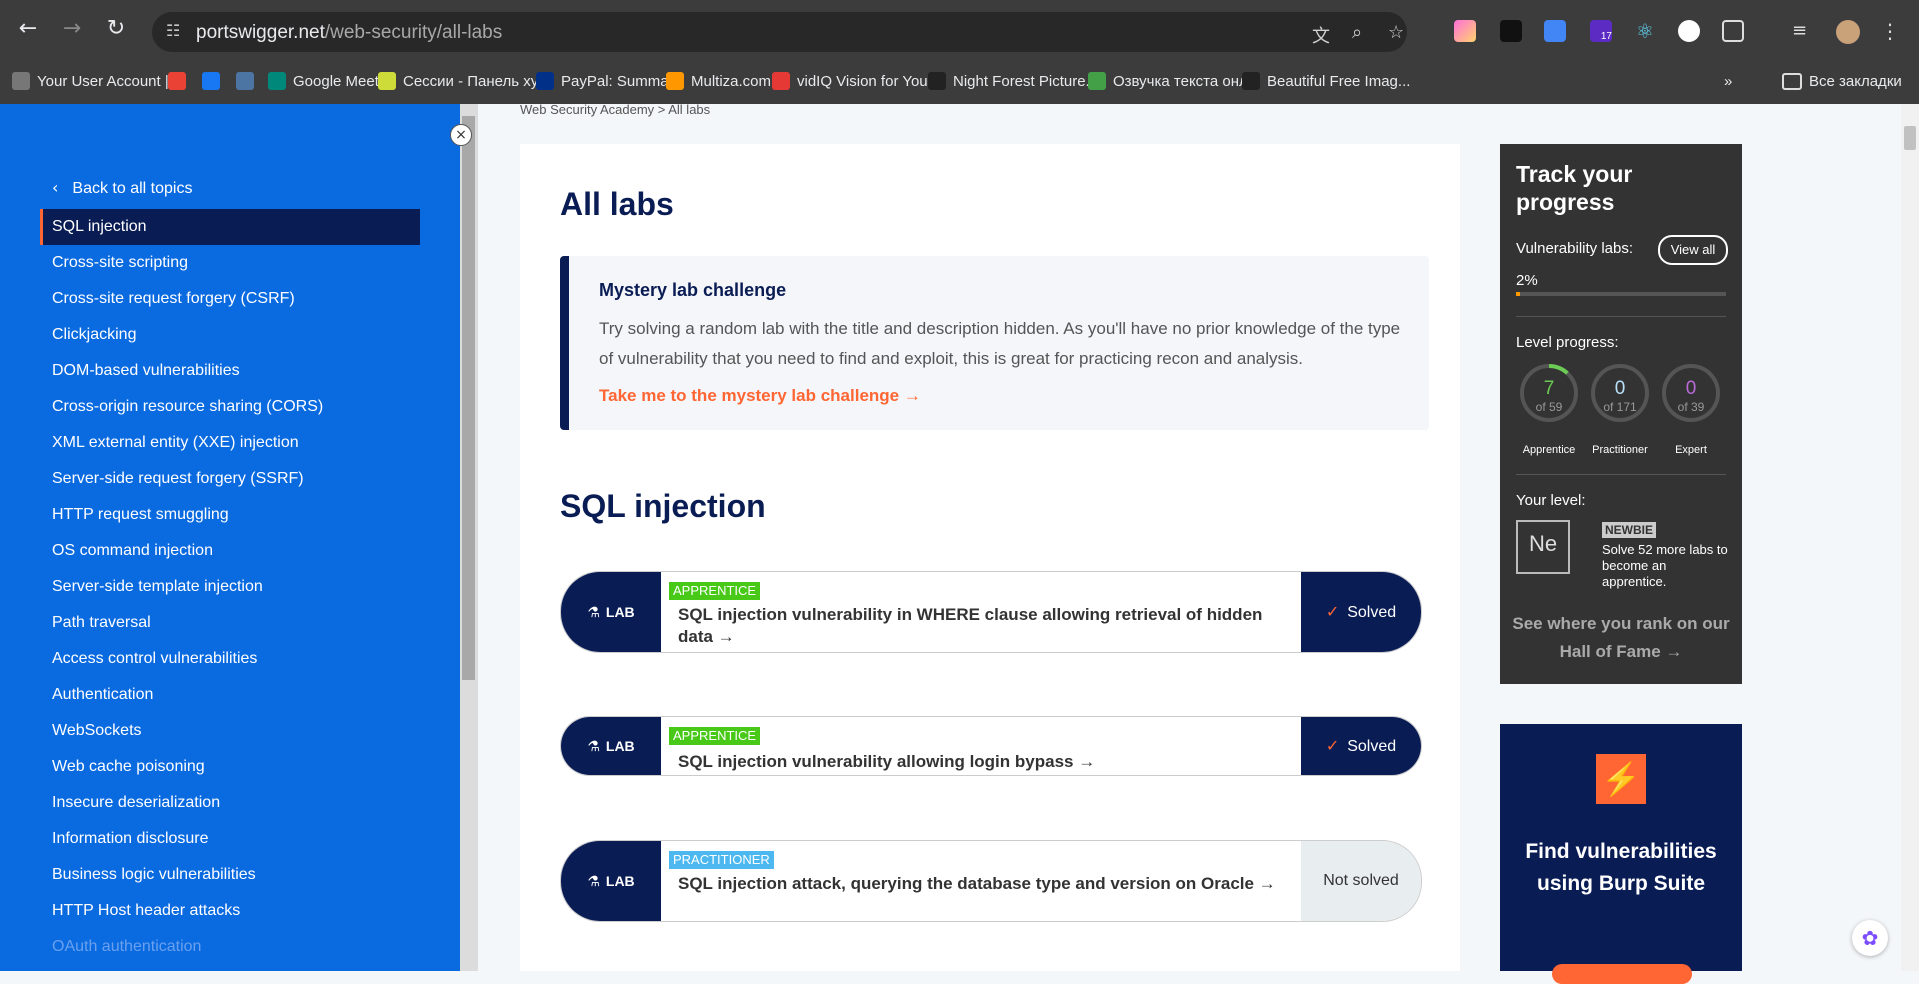  I want to click on page-scrollbar, so click(1910, 537).